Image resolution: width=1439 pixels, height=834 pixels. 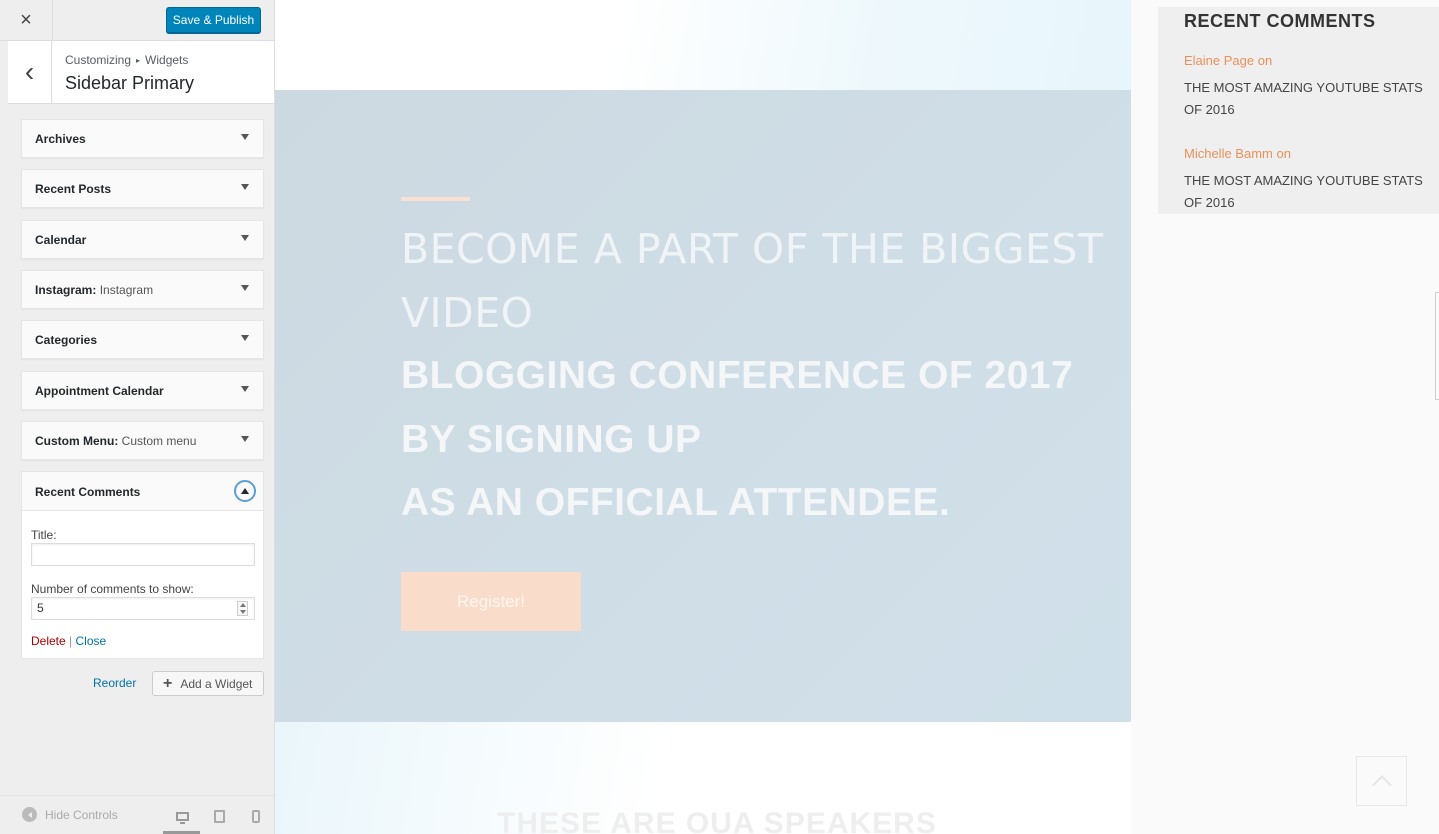 What do you see at coordinates (752, 249) in the screenshot?
I see `hero-line-light-1: BECOME A PART OF THE BIGGEST` at bounding box center [752, 249].